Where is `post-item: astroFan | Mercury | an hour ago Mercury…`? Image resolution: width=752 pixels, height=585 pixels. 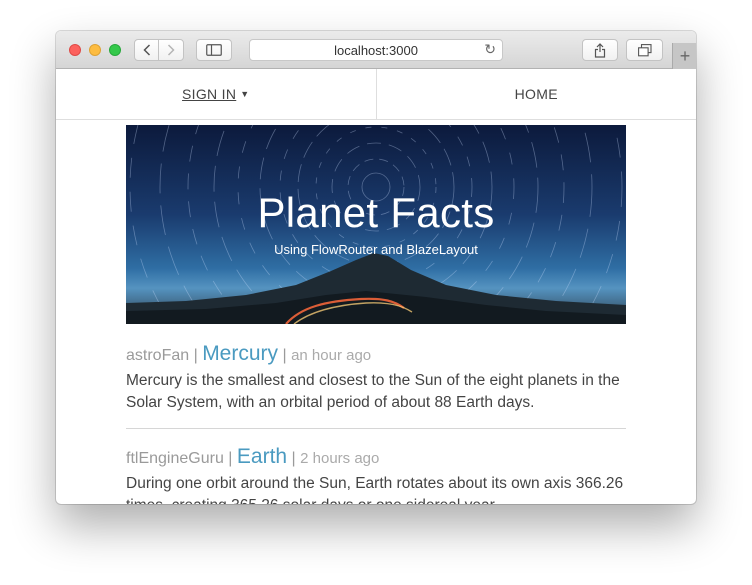 post-item: astroFan | Mercury | an hour ago Mercury… is located at coordinates (376, 385).